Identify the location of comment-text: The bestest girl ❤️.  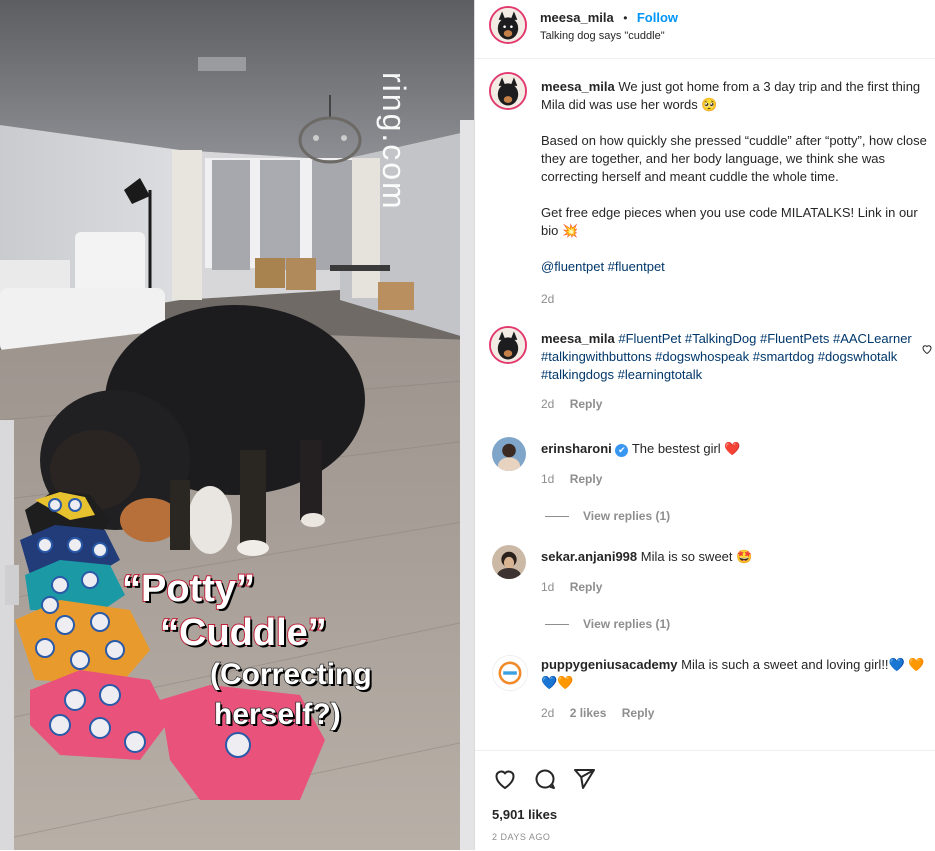
(686, 448).